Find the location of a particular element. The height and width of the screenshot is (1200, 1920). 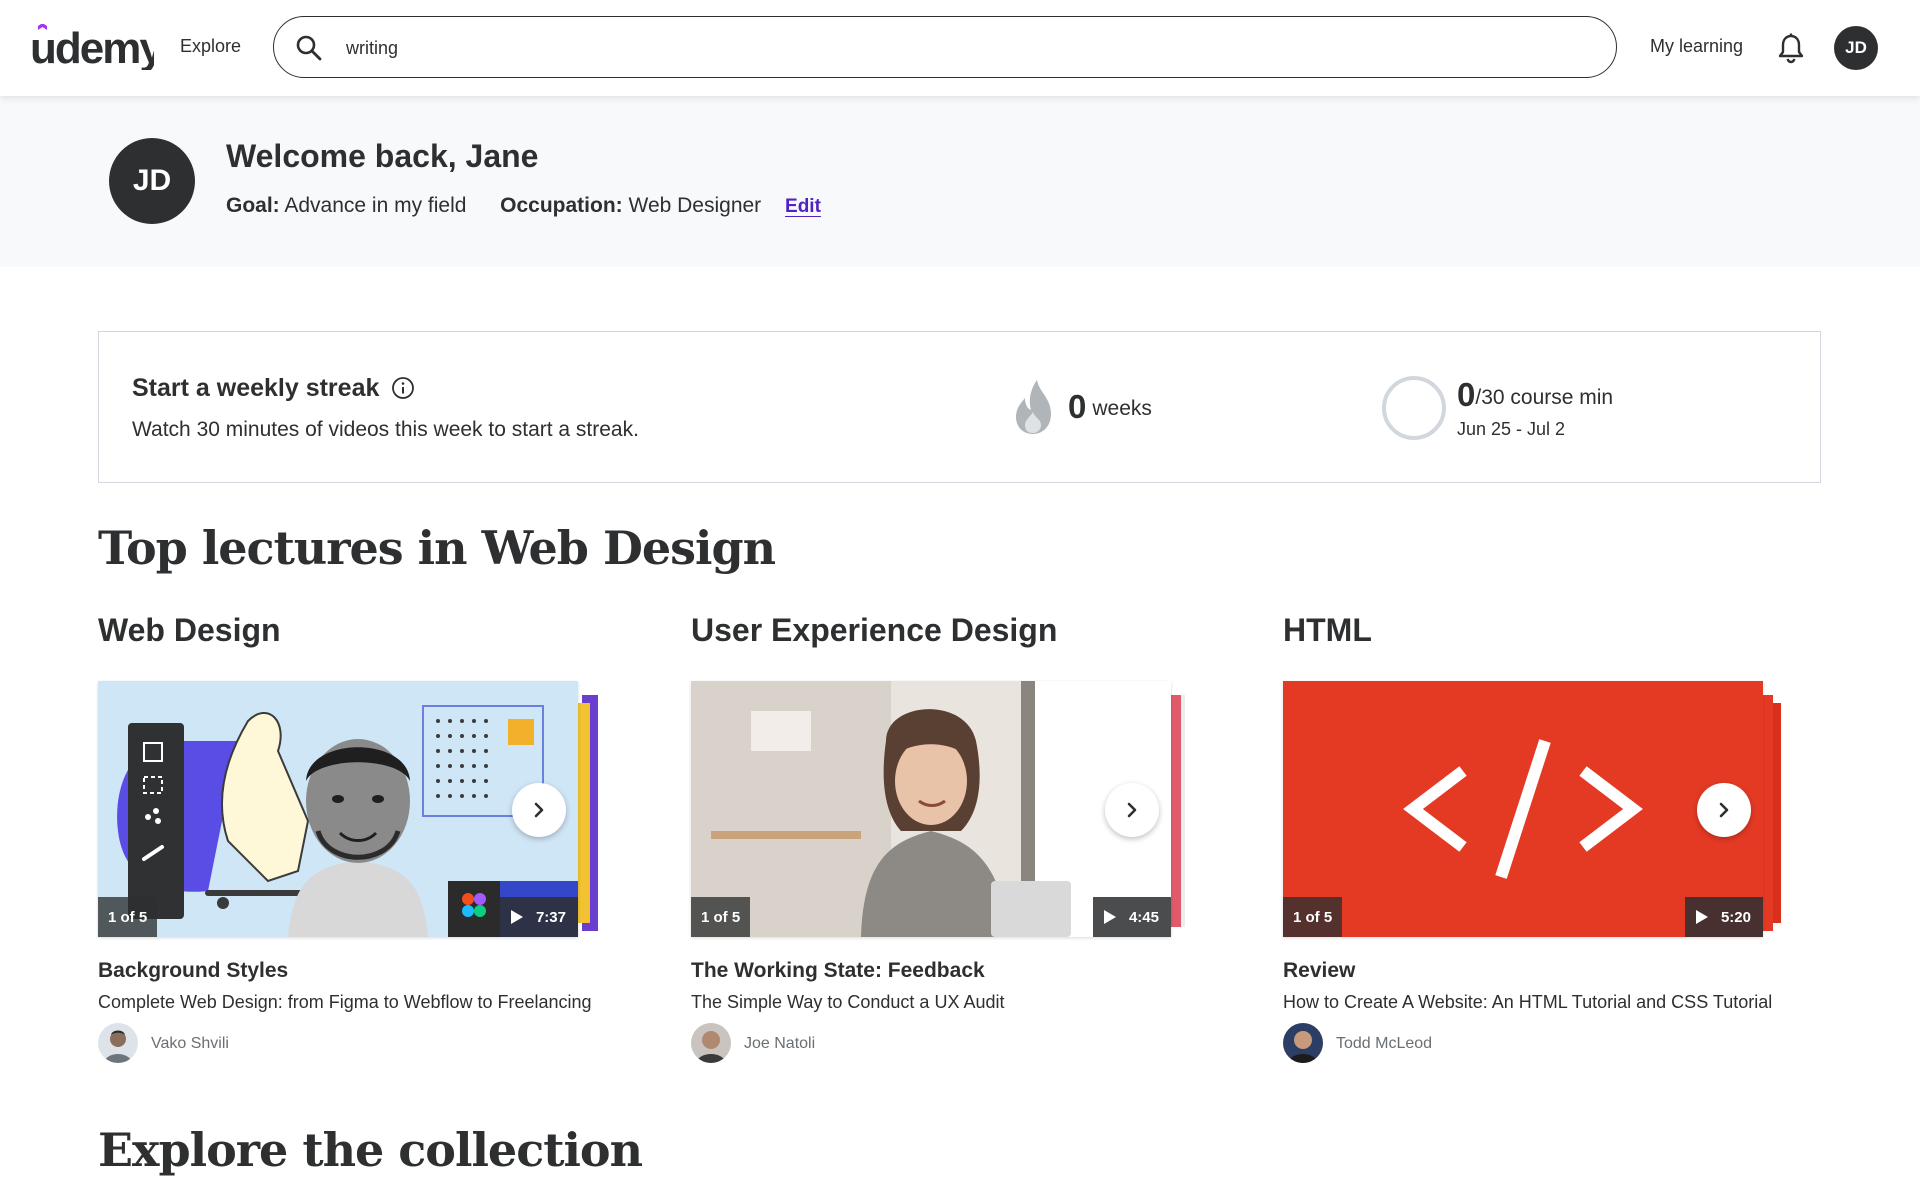

svg-text: udemy is located at coordinates (92, 47).